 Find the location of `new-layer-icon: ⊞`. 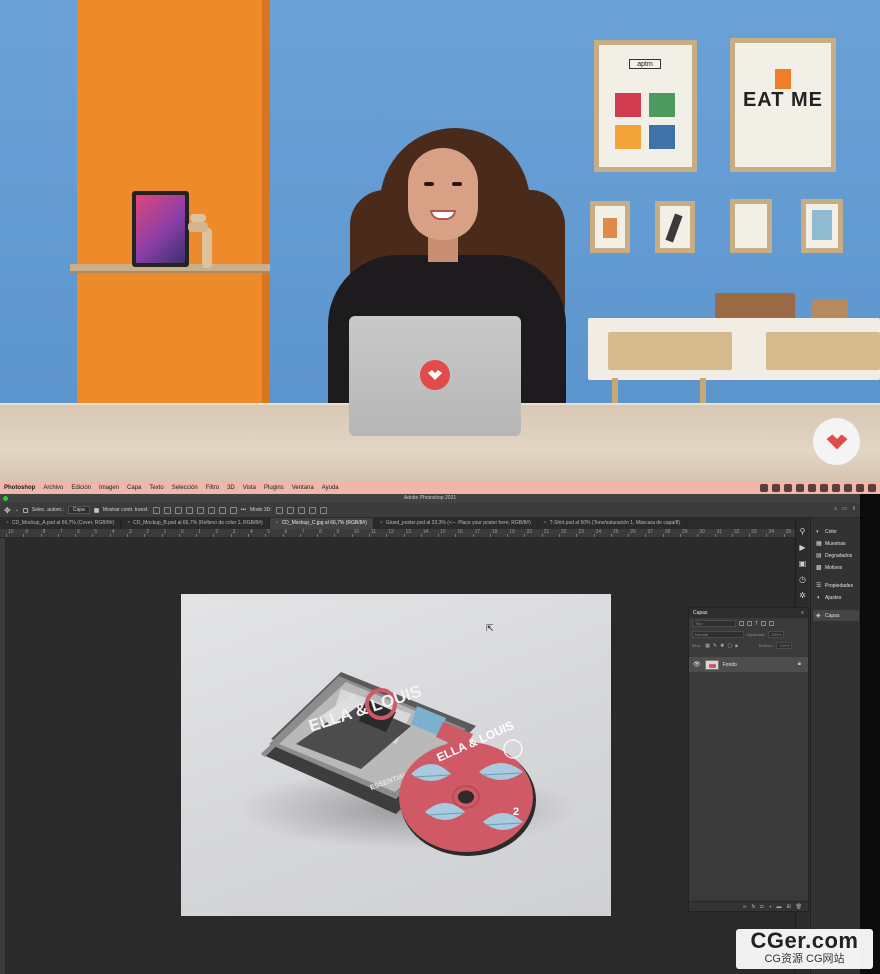

new-layer-icon: ⊞ is located at coordinates (788, 907).